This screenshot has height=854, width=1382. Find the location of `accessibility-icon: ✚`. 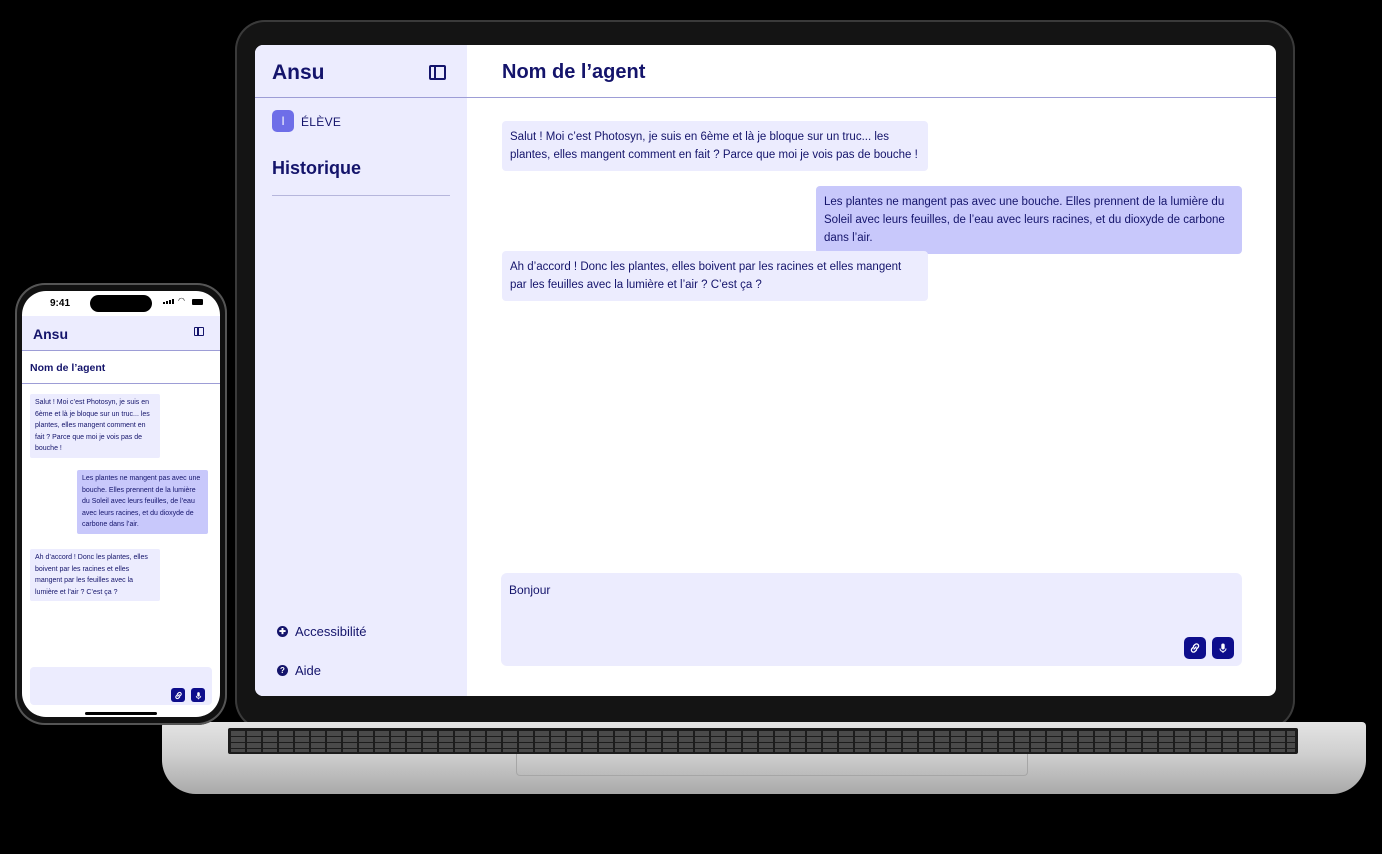

accessibility-icon: ✚ is located at coordinates (282, 631).